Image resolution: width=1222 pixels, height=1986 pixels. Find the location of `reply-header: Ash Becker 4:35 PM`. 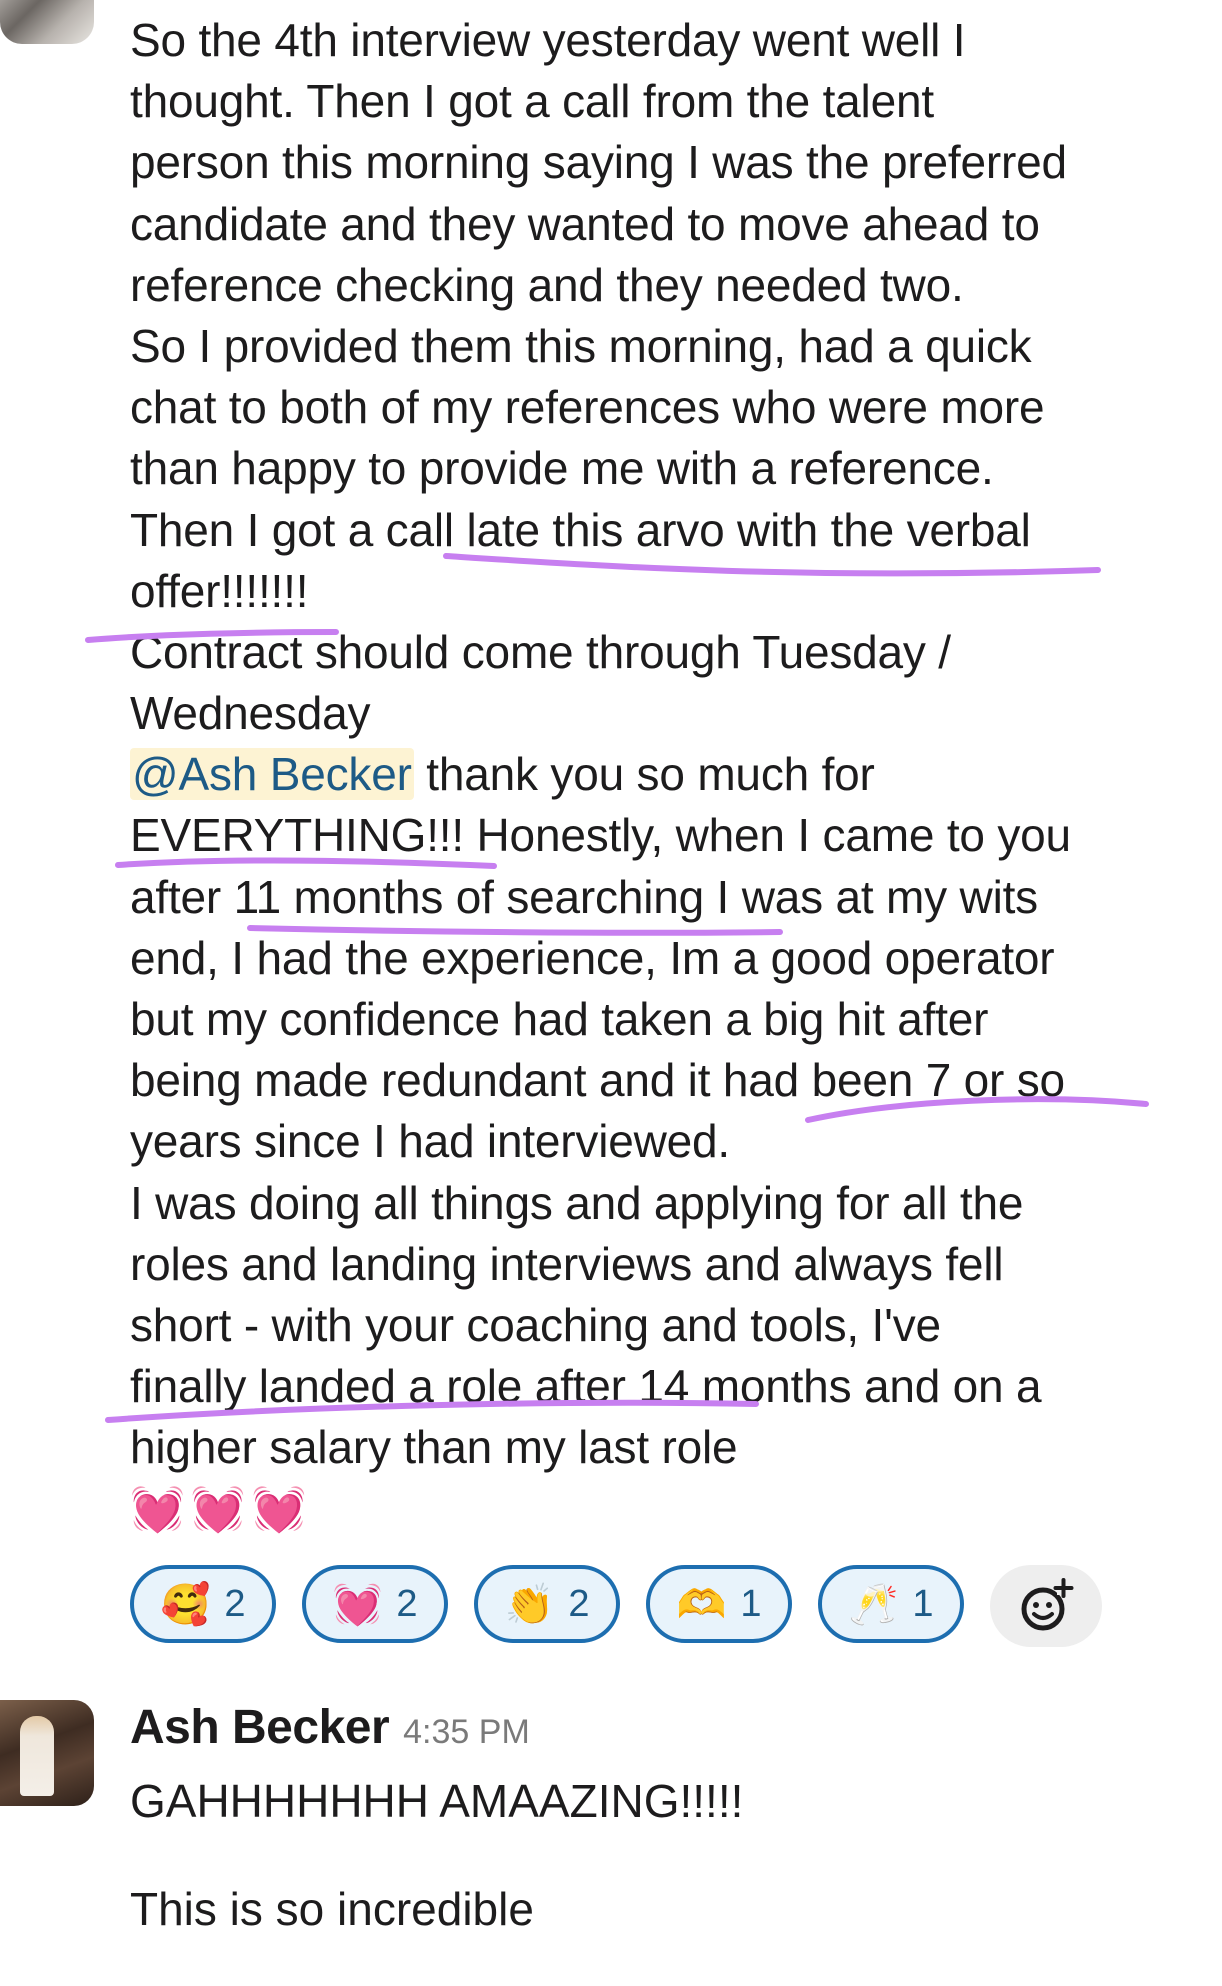

reply-header: Ash Becker 4:35 PM is located at coordinates (330, 1727).